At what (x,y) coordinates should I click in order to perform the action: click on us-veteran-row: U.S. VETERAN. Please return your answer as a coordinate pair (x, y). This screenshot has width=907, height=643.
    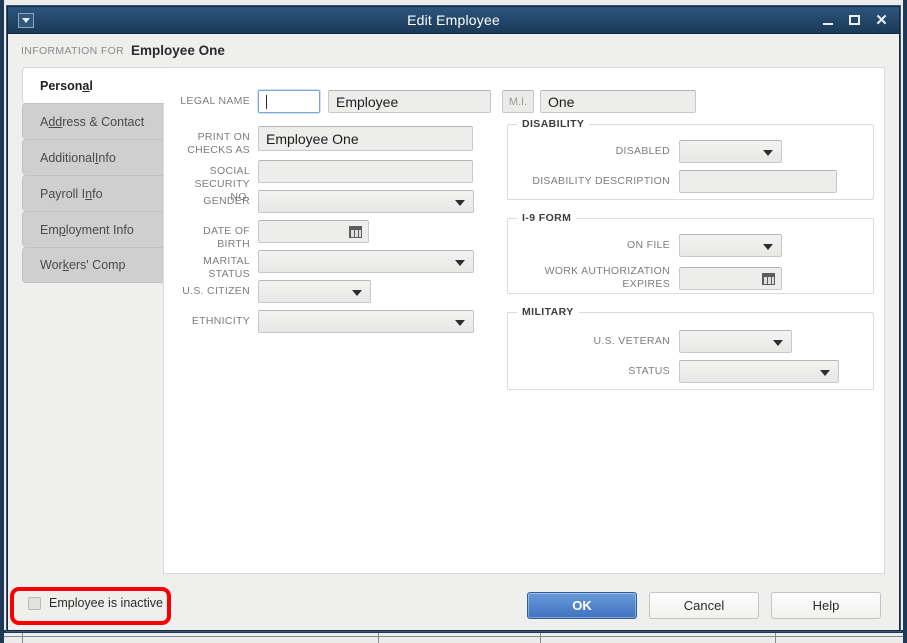
    Looking at the image, I should click on (650, 341).